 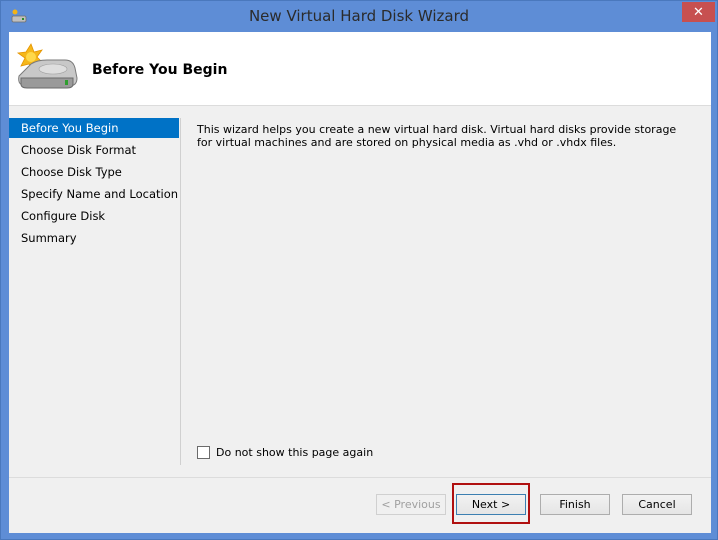 I want to click on do-not-show-again-checkbox, so click(x=203, y=452).